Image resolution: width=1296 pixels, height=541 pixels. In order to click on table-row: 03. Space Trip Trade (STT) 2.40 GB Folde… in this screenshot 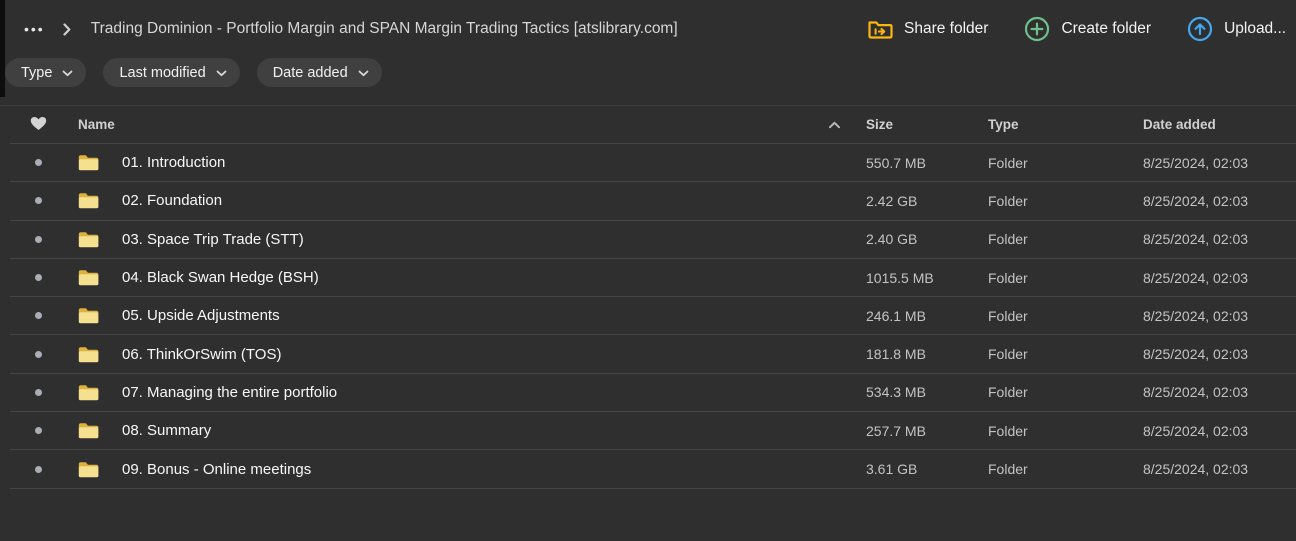, I will do `click(653, 240)`.